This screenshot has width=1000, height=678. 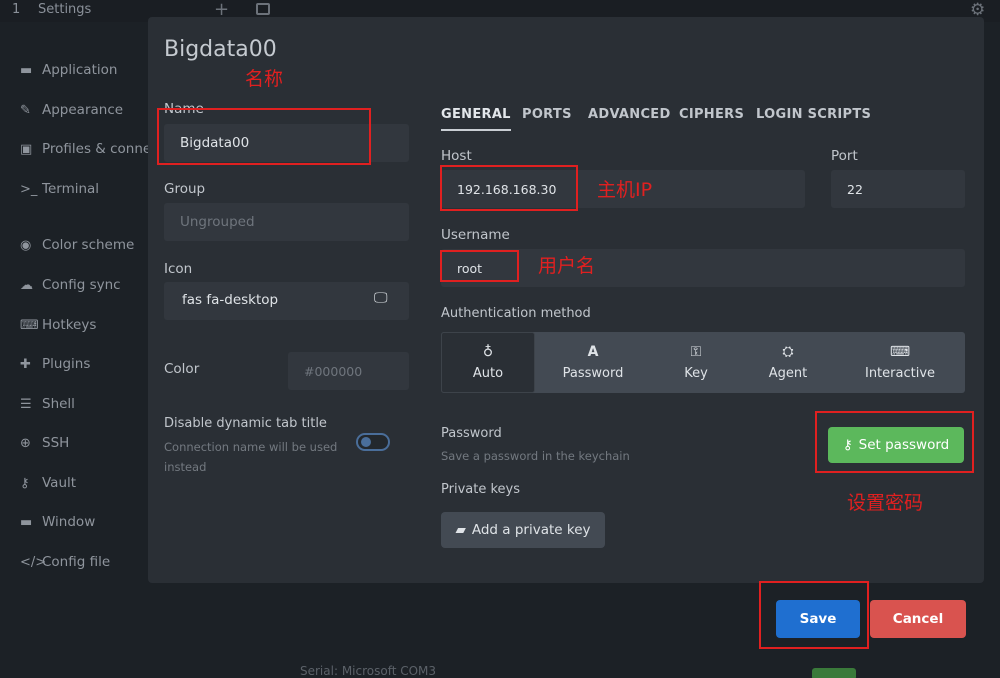 What do you see at coordinates (48, 483) in the screenshot?
I see `sidebar-item-vault: ⚷ Vault` at bounding box center [48, 483].